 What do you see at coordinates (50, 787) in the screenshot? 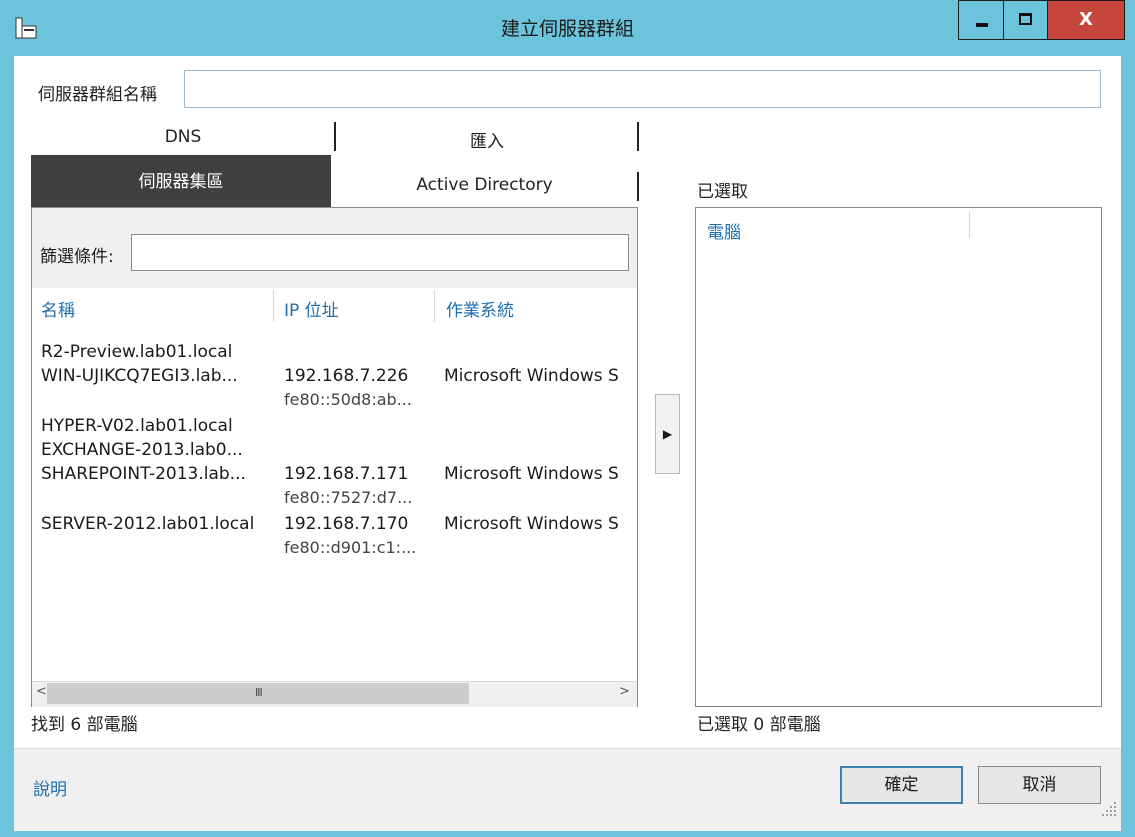
I see `help-link: 說明` at bounding box center [50, 787].